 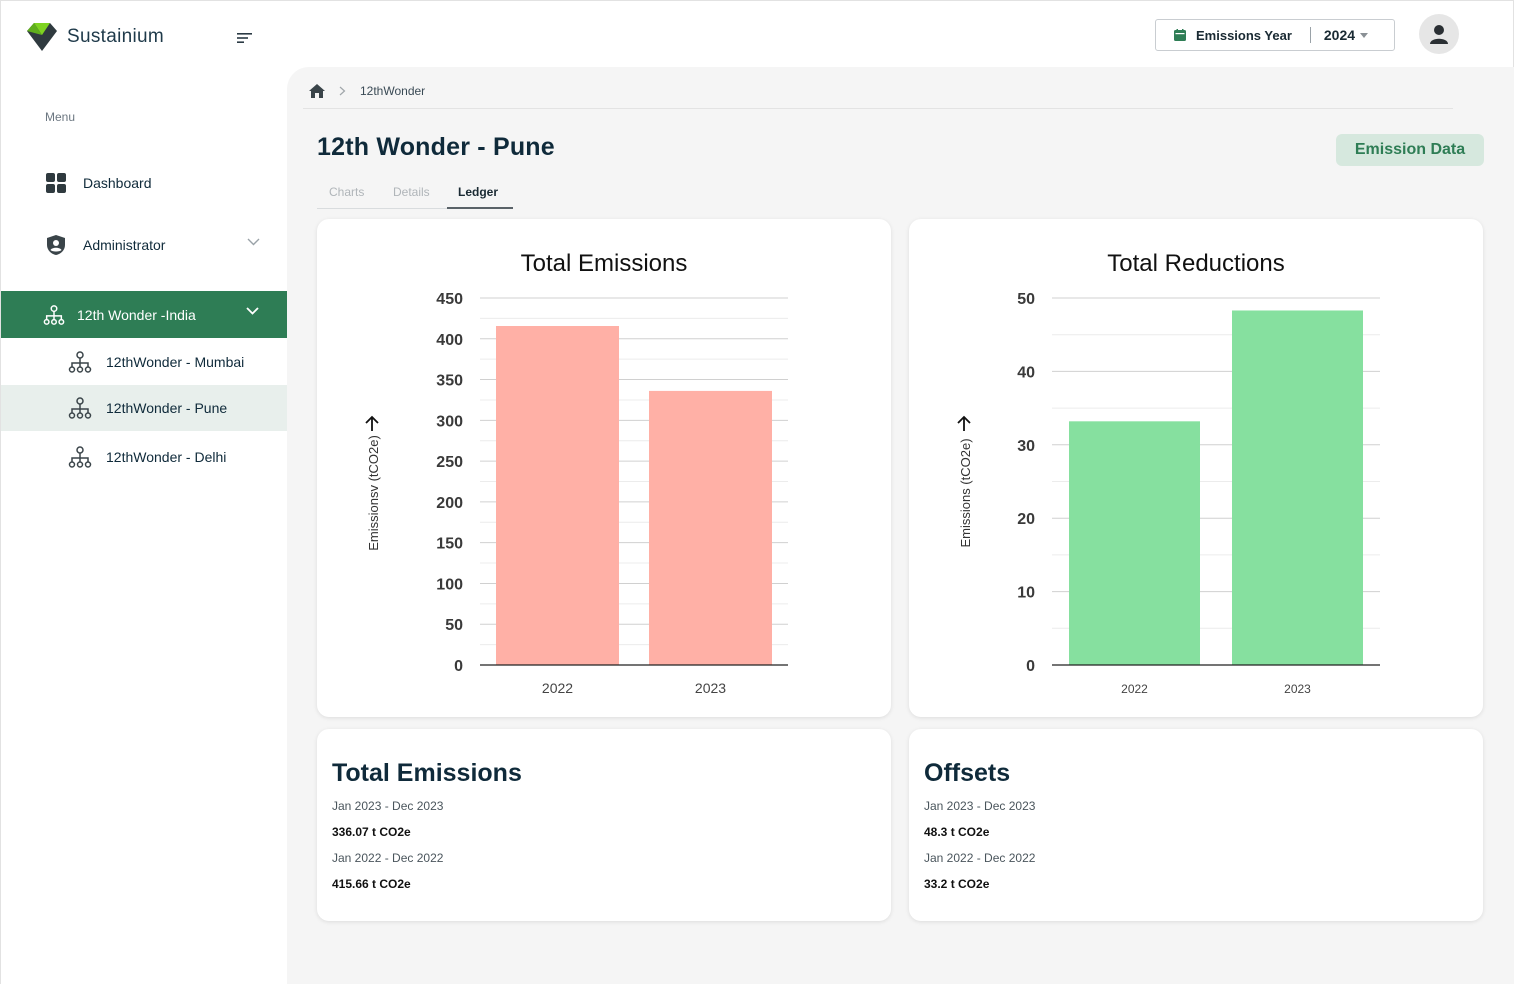 I want to click on sidebar-item-12th-wonder-india: 12th Wonder -India, so click(x=144, y=314).